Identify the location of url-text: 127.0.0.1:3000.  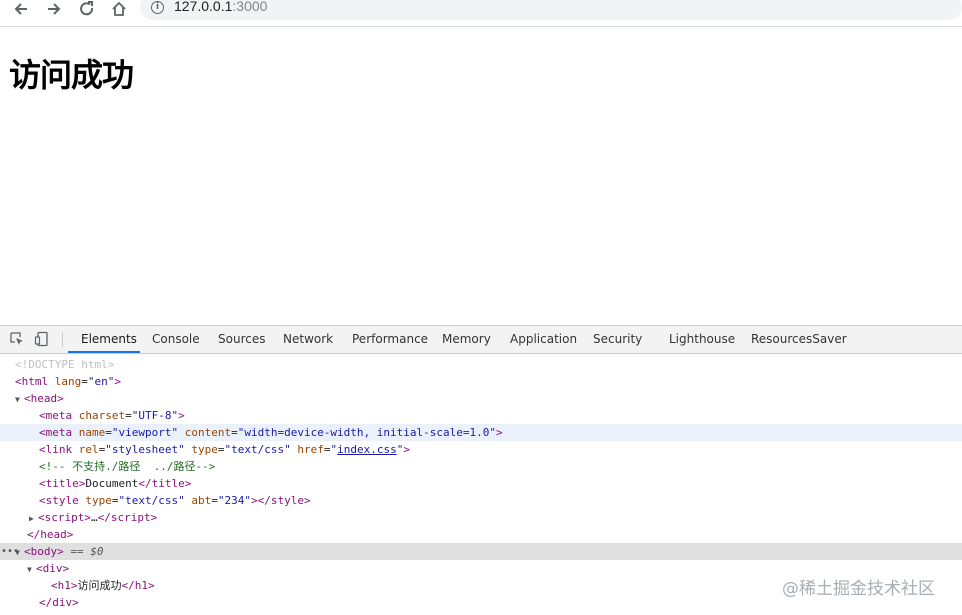
(220, 7).